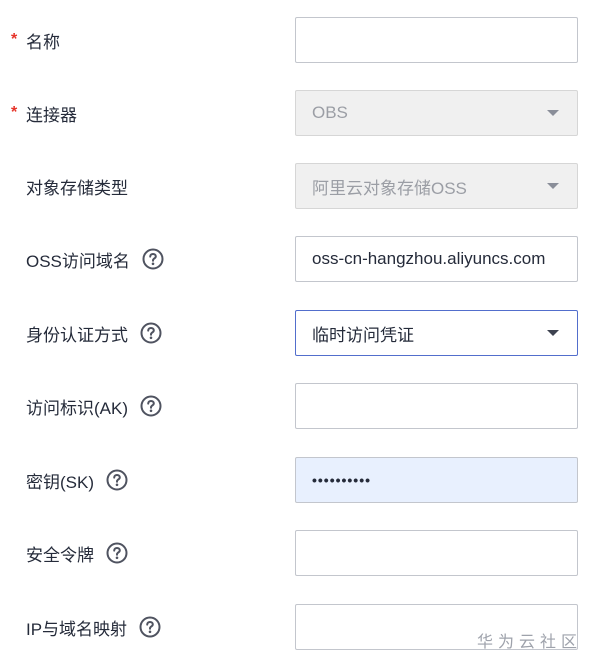 Image resolution: width=598 pixels, height=665 pixels. Describe the element at coordinates (436, 480) in the screenshot. I see `secret-key-input: ••••••••••` at that location.